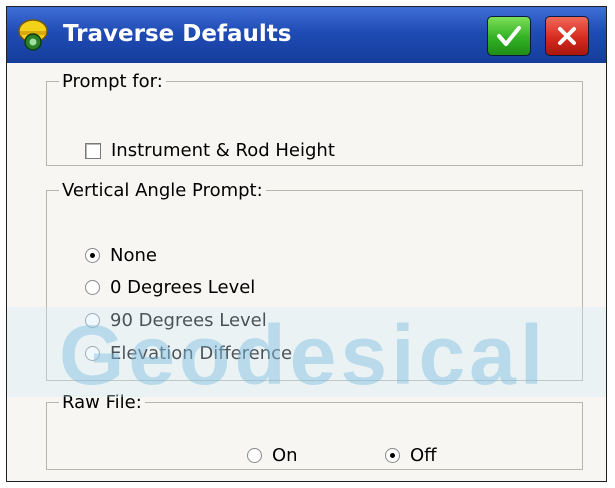 This screenshot has height=488, width=615. I want to click on raw-file-option-on: On, so click(272, 455).